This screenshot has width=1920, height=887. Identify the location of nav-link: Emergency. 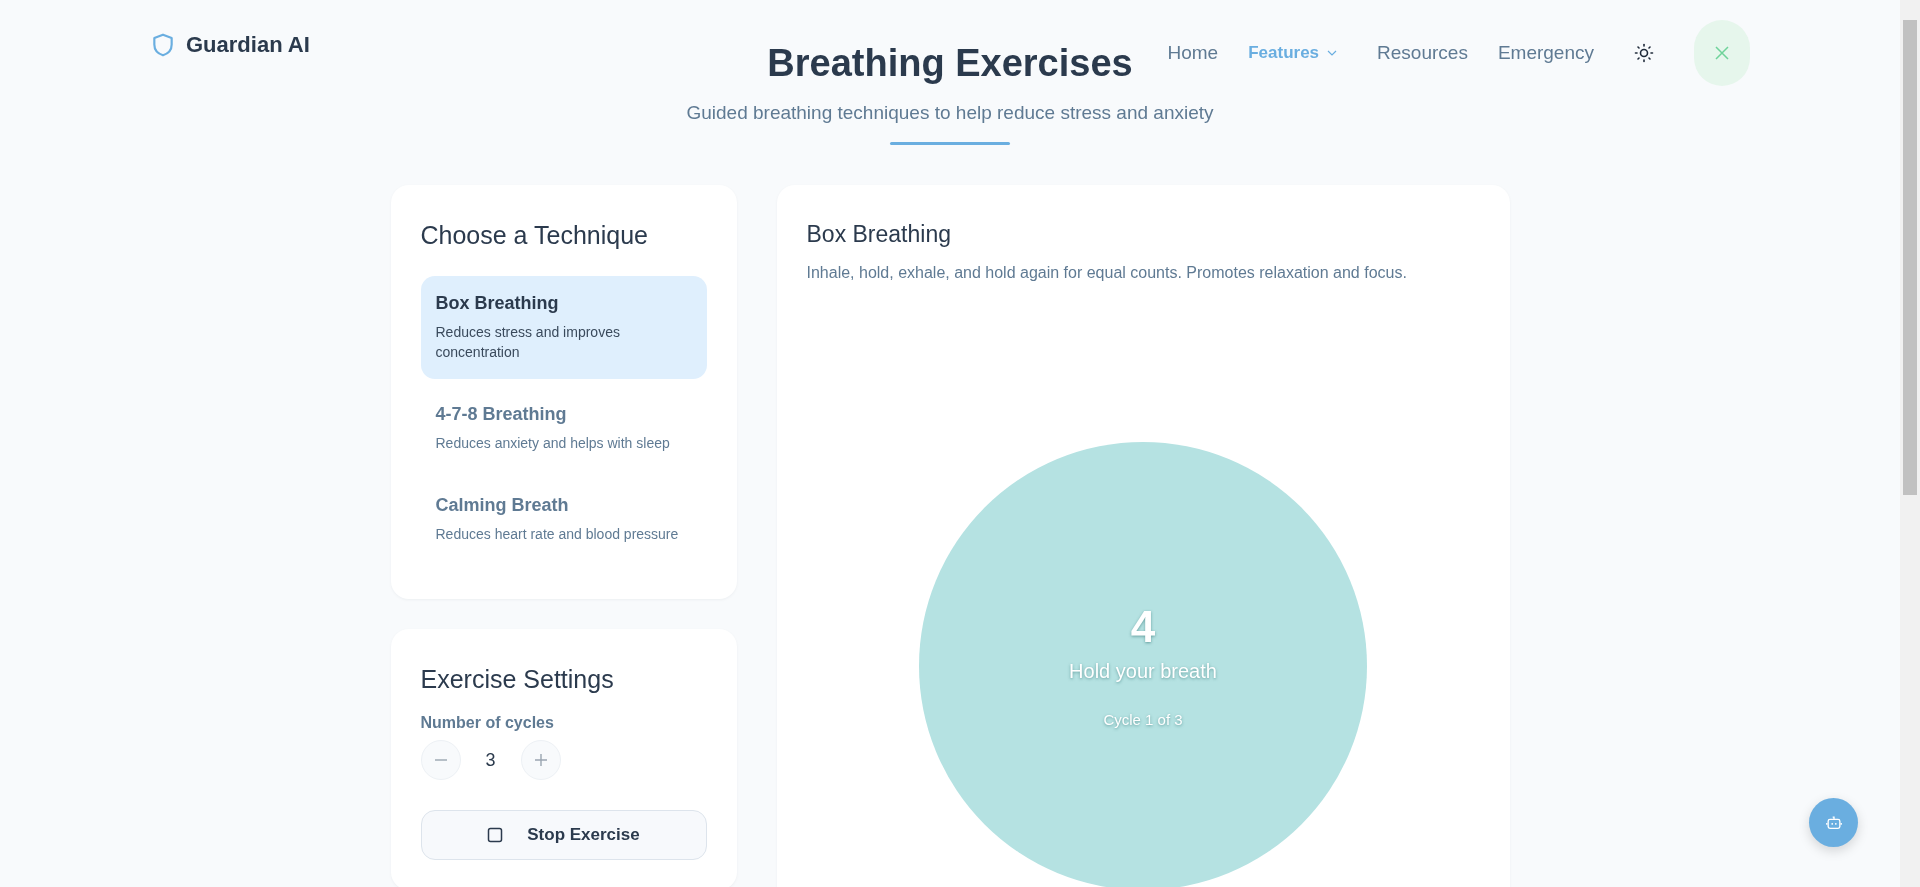
(1545, 53).